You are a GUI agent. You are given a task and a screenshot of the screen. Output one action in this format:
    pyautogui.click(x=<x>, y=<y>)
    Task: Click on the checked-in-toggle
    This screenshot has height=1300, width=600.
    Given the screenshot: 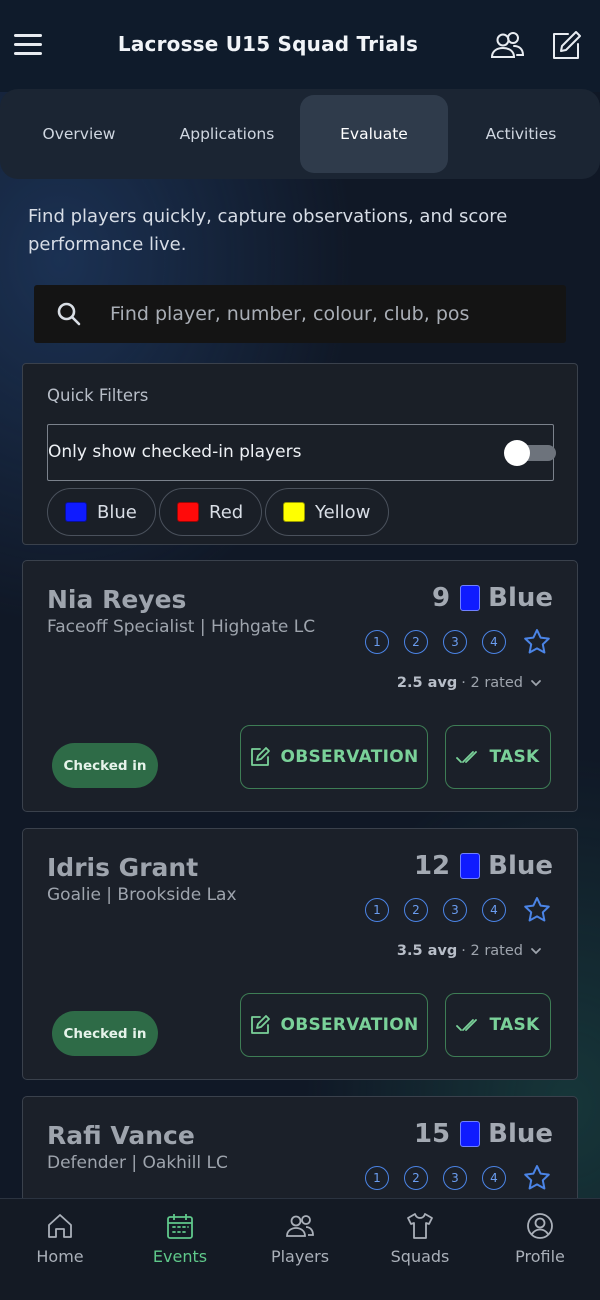 What is the action you would take?
    pyautogui.click(x=530, y=453)
    